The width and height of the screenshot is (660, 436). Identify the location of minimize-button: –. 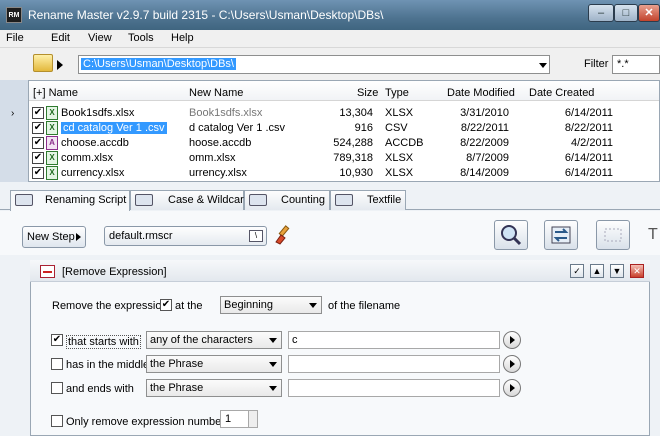
(601, 13).